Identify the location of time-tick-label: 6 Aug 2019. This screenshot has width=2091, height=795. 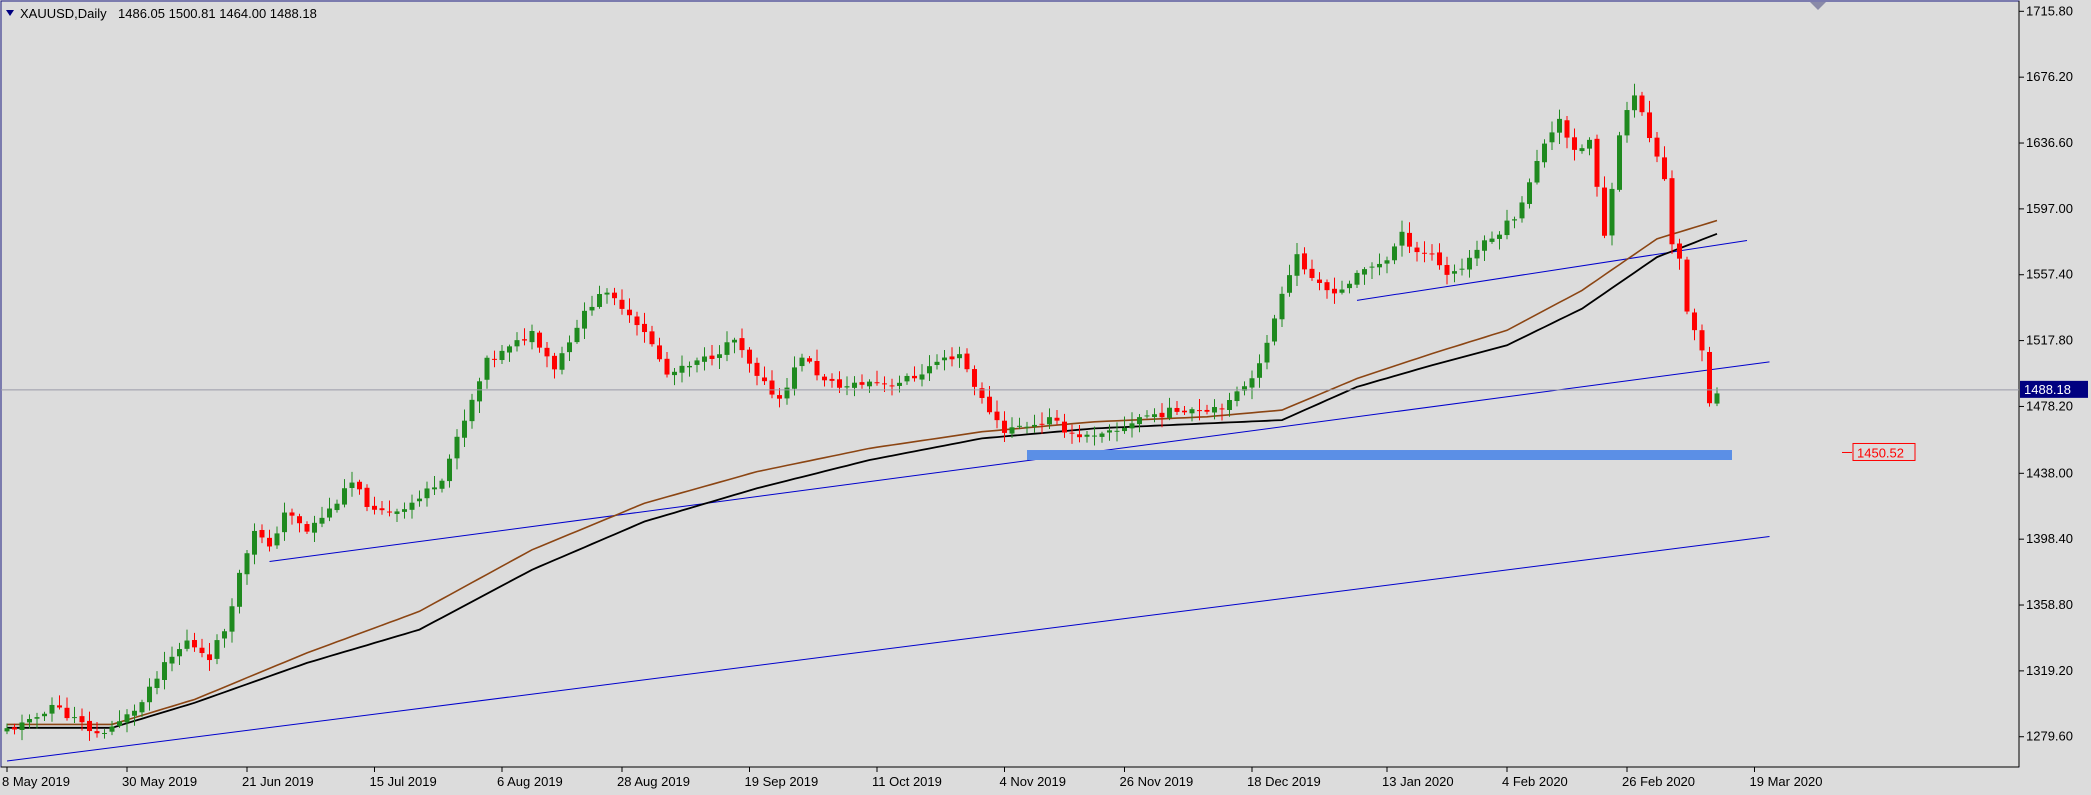
(530, 781).